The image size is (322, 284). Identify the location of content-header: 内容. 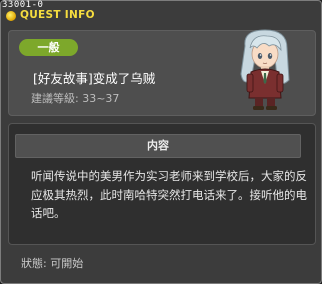
(158, 146).